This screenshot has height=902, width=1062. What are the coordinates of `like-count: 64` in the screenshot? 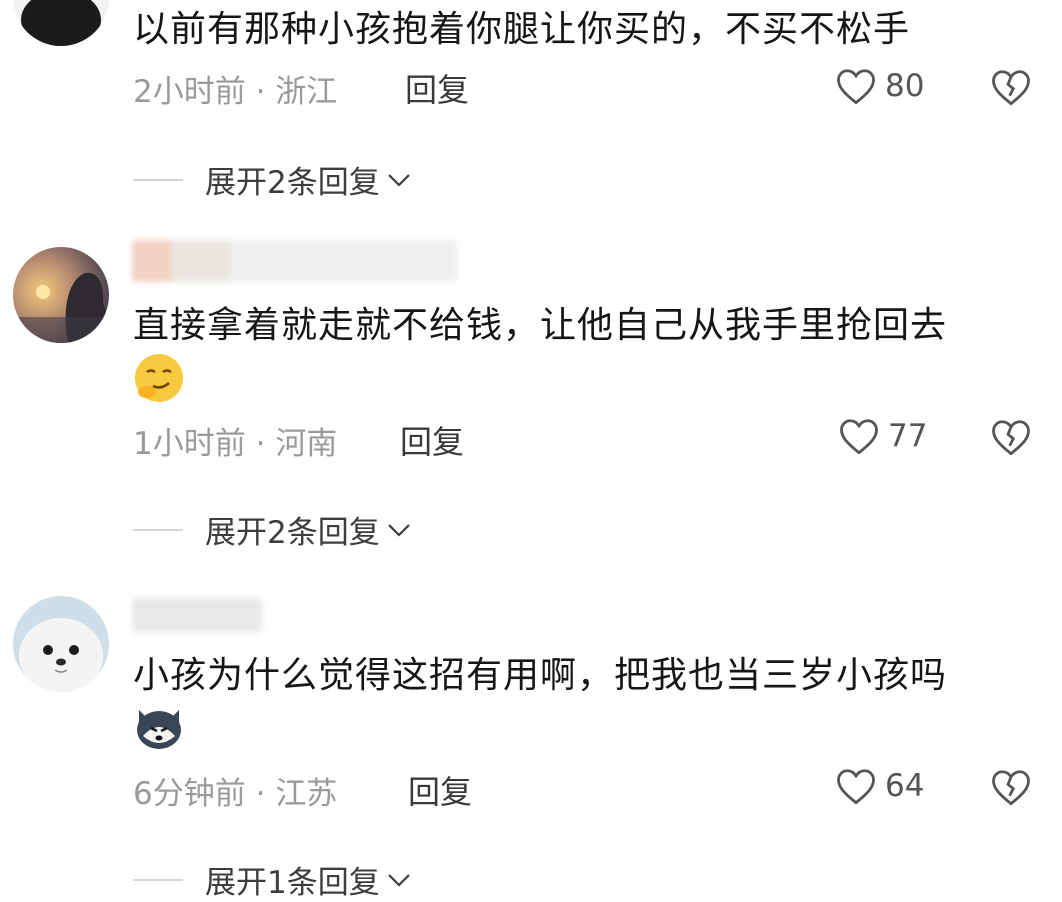 It's located at (905, 786).